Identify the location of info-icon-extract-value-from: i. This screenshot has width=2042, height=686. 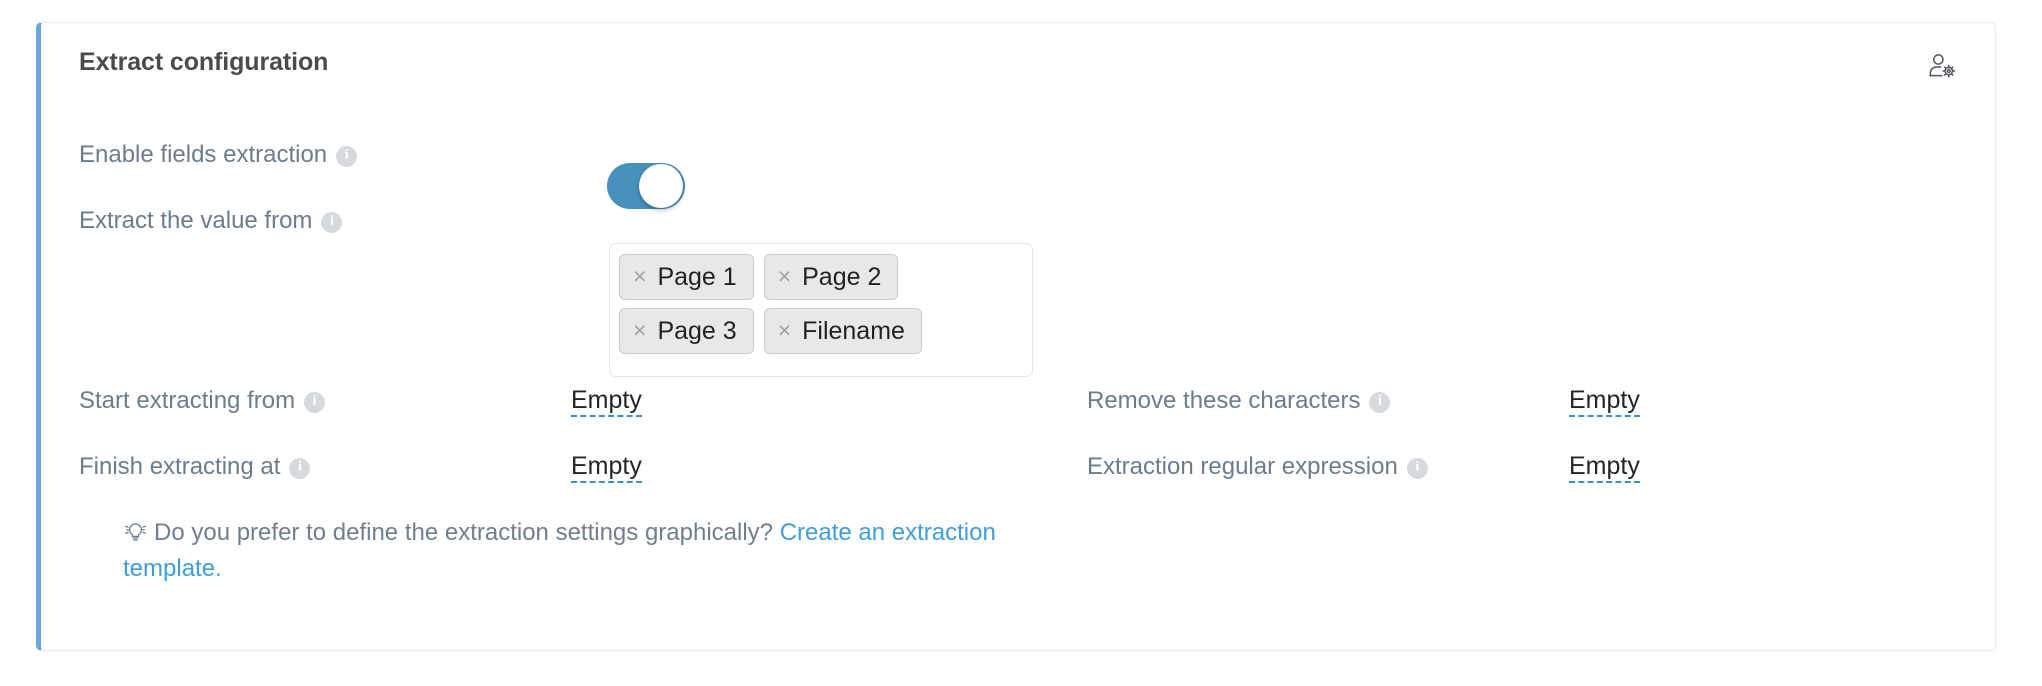
(332, 222).